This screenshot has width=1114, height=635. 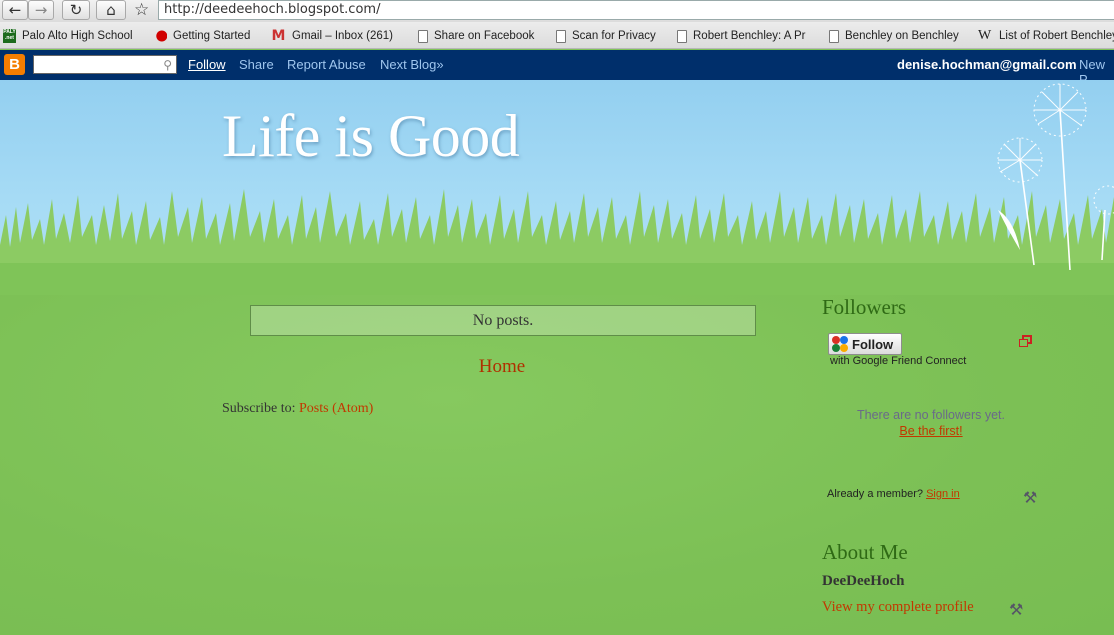 I want to click on follow-button: Follow, so click(x=865, y=344).